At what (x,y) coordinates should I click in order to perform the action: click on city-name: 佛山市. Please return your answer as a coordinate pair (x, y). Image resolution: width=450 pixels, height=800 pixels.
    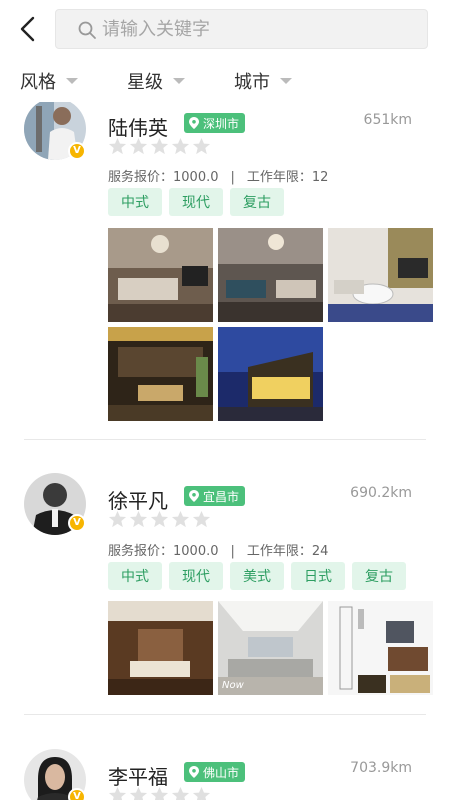
    Looking at the image, I should click on (221, 772).